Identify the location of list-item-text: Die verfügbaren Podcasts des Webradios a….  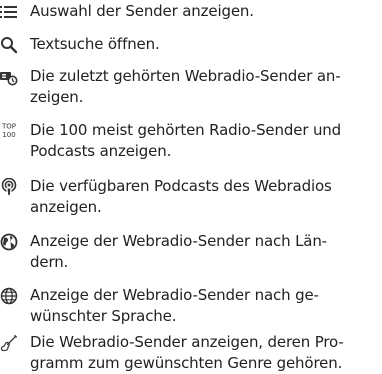
(181, 196).